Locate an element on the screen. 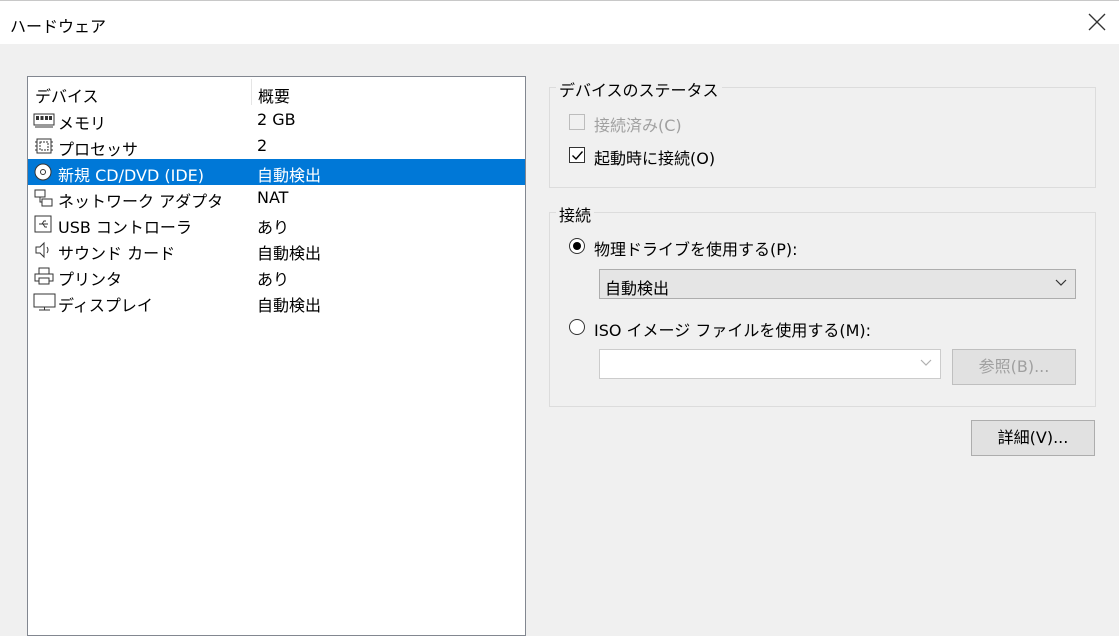 The width and height of the screenshot is (1119, 636). device-name: 新規 CD/DVD (IDE) is located at coordinates (131, 175).